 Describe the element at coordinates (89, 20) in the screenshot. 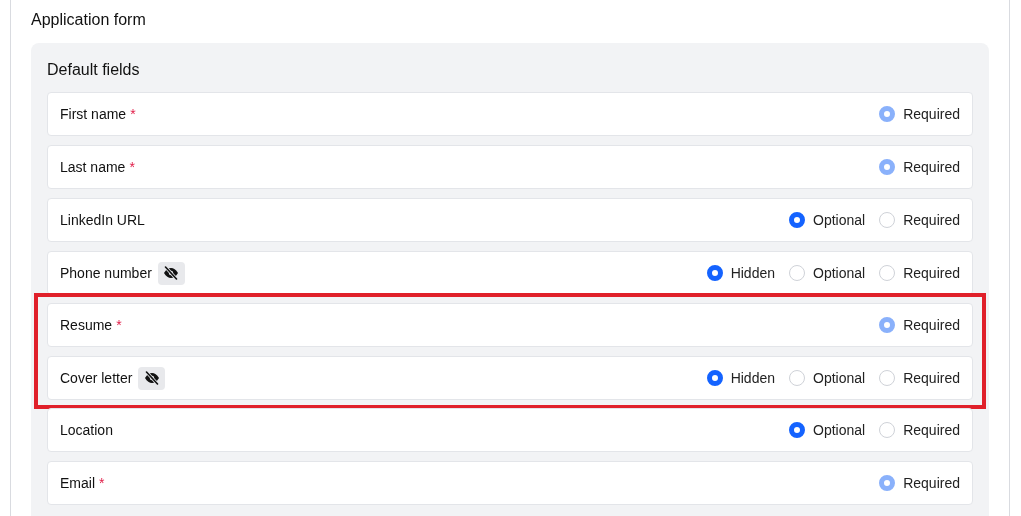

I see `form-title: Application form` at that location.